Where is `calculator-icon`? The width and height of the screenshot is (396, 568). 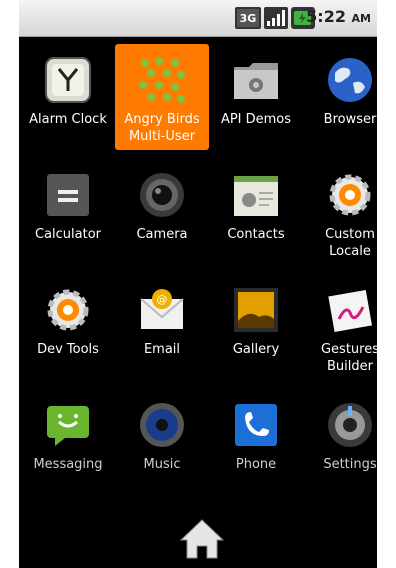 calculator-icon is located at coordinates (68, 195).